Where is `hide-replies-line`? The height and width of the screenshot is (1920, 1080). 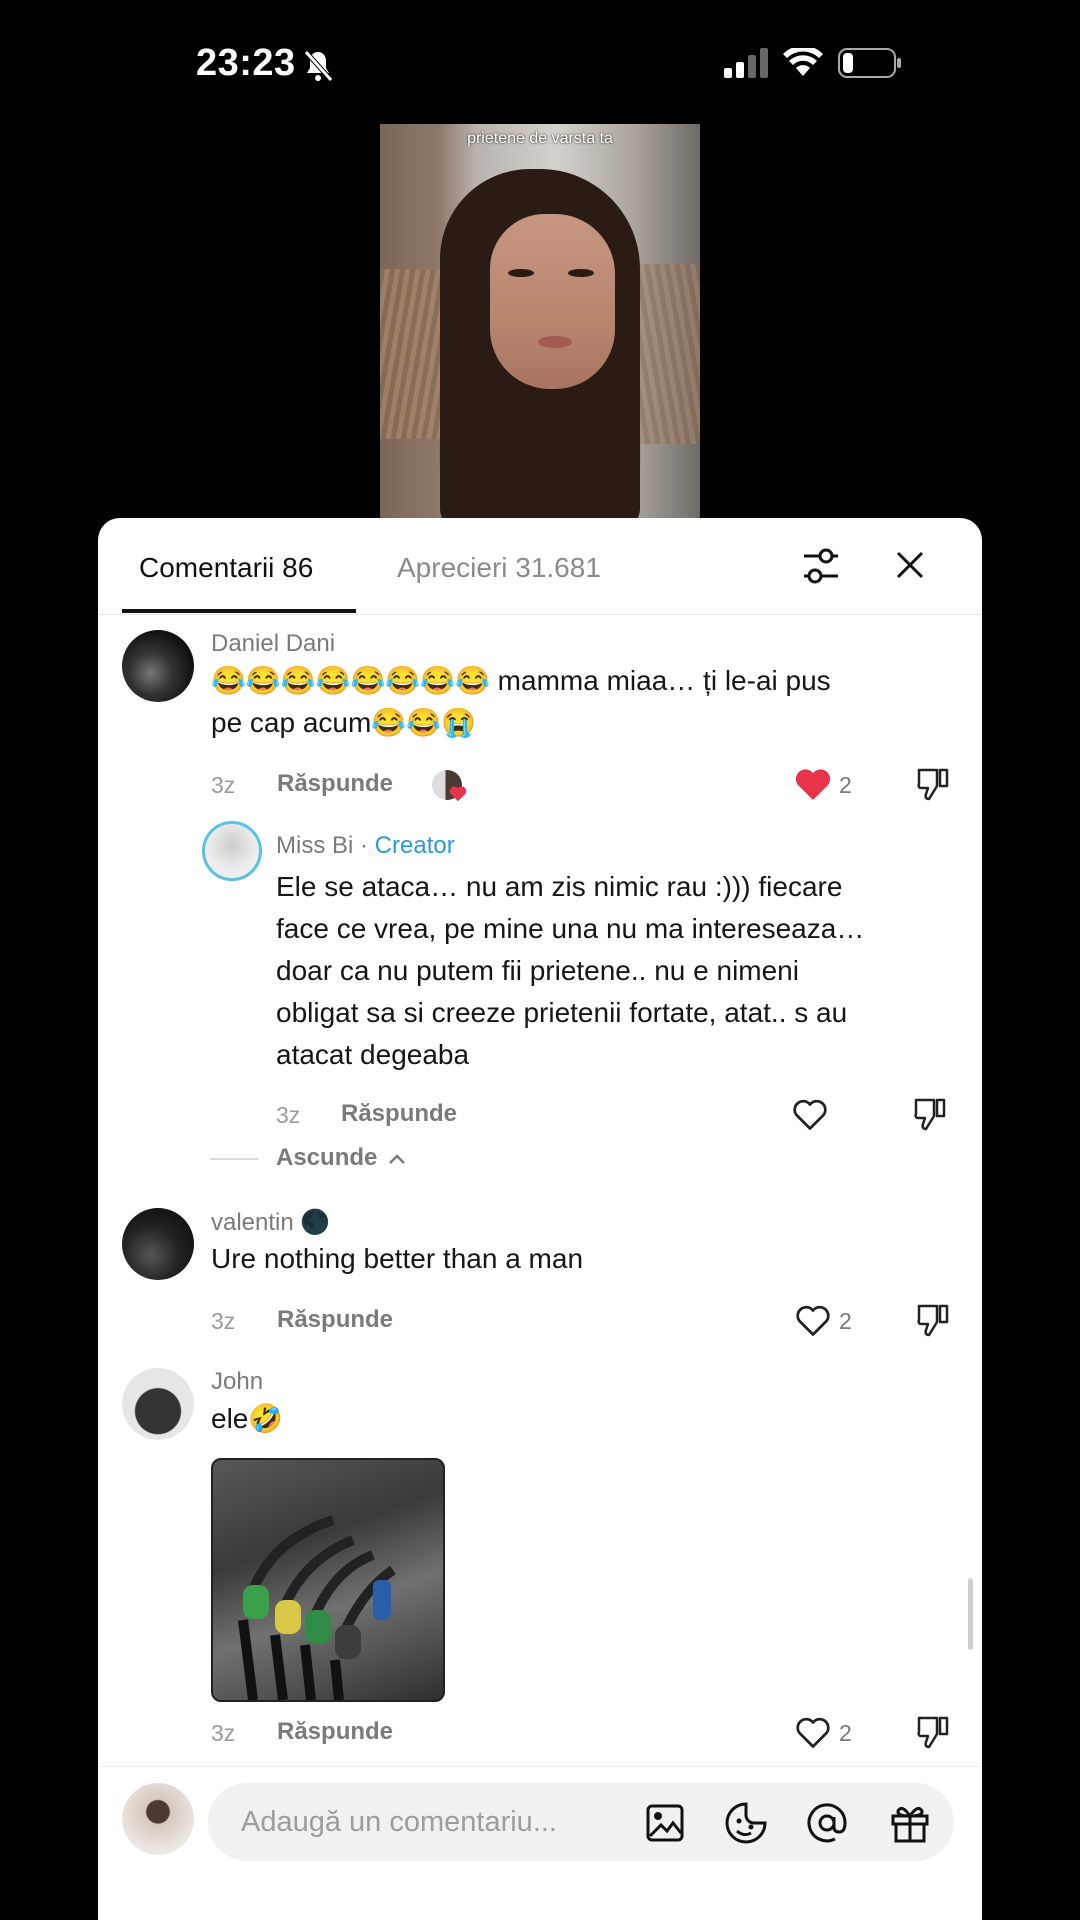 hide-replies-line is located at coordinates (234, 1159).